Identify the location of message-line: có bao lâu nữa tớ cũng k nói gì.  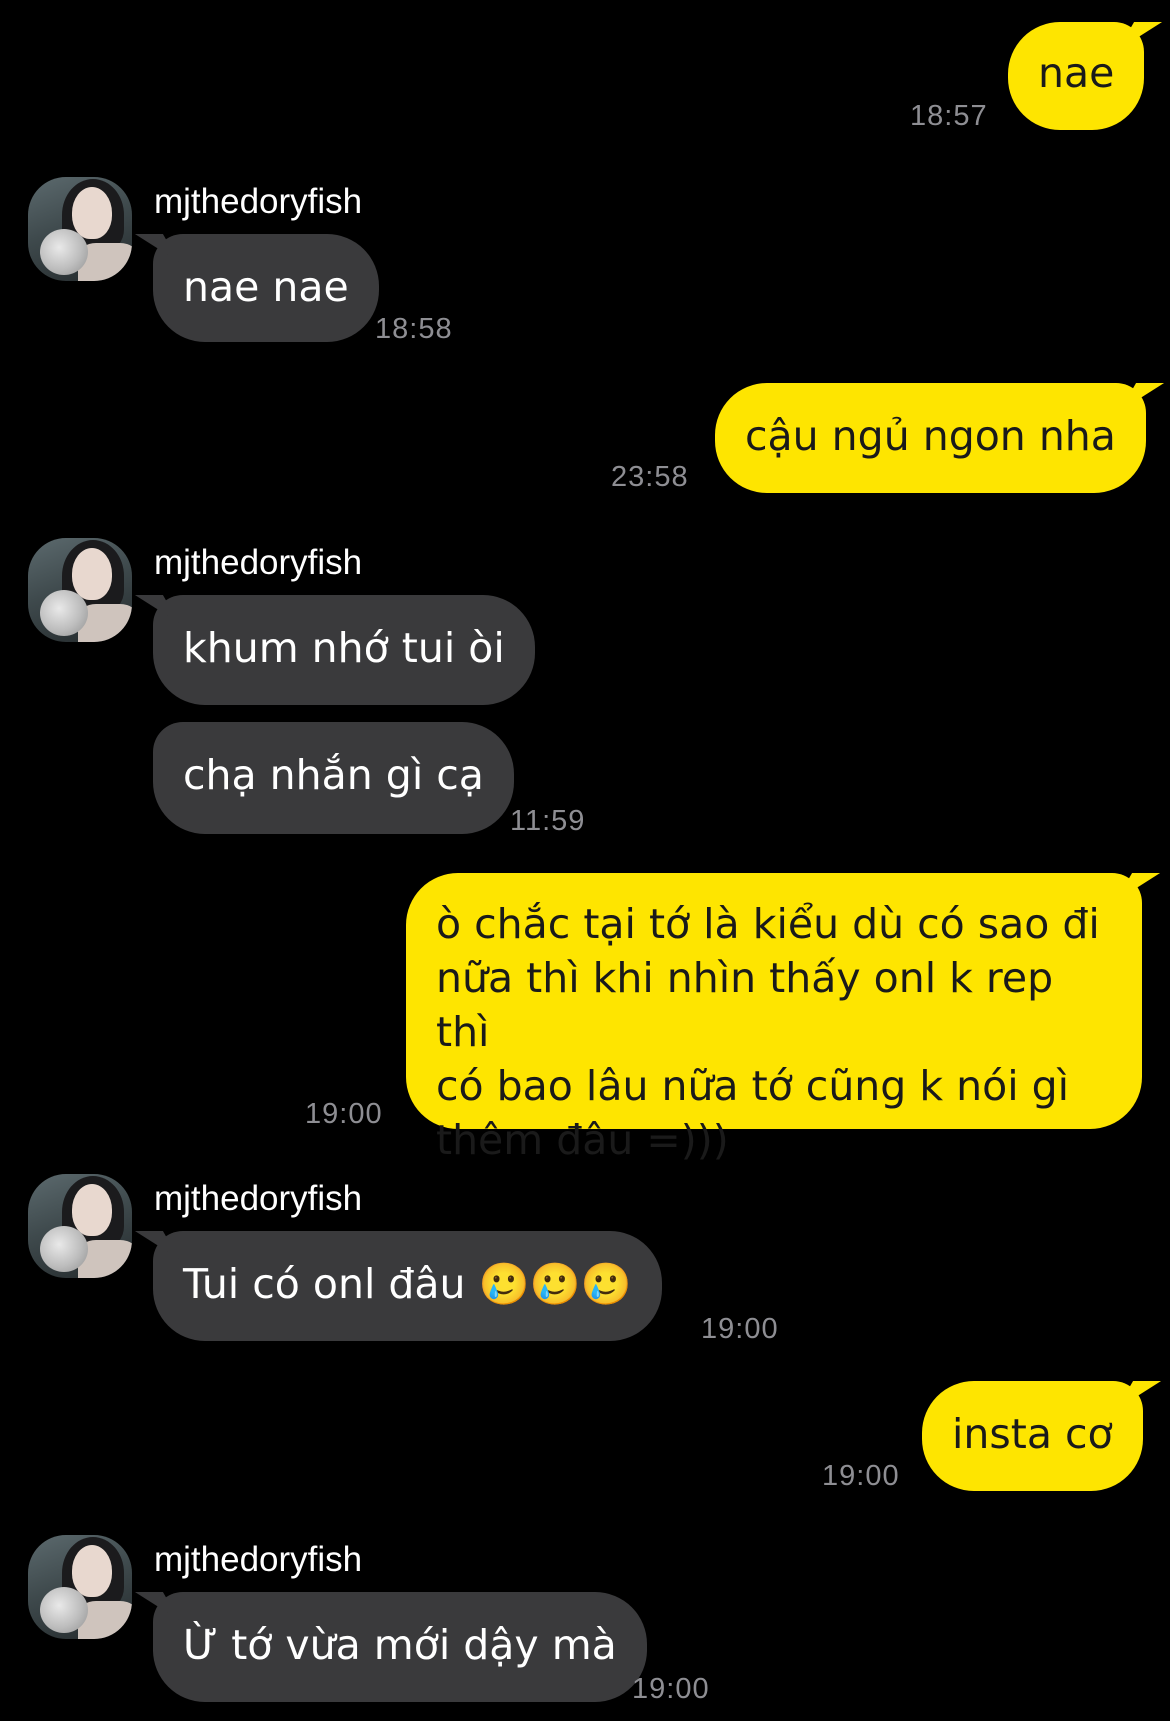
(753, 1086).